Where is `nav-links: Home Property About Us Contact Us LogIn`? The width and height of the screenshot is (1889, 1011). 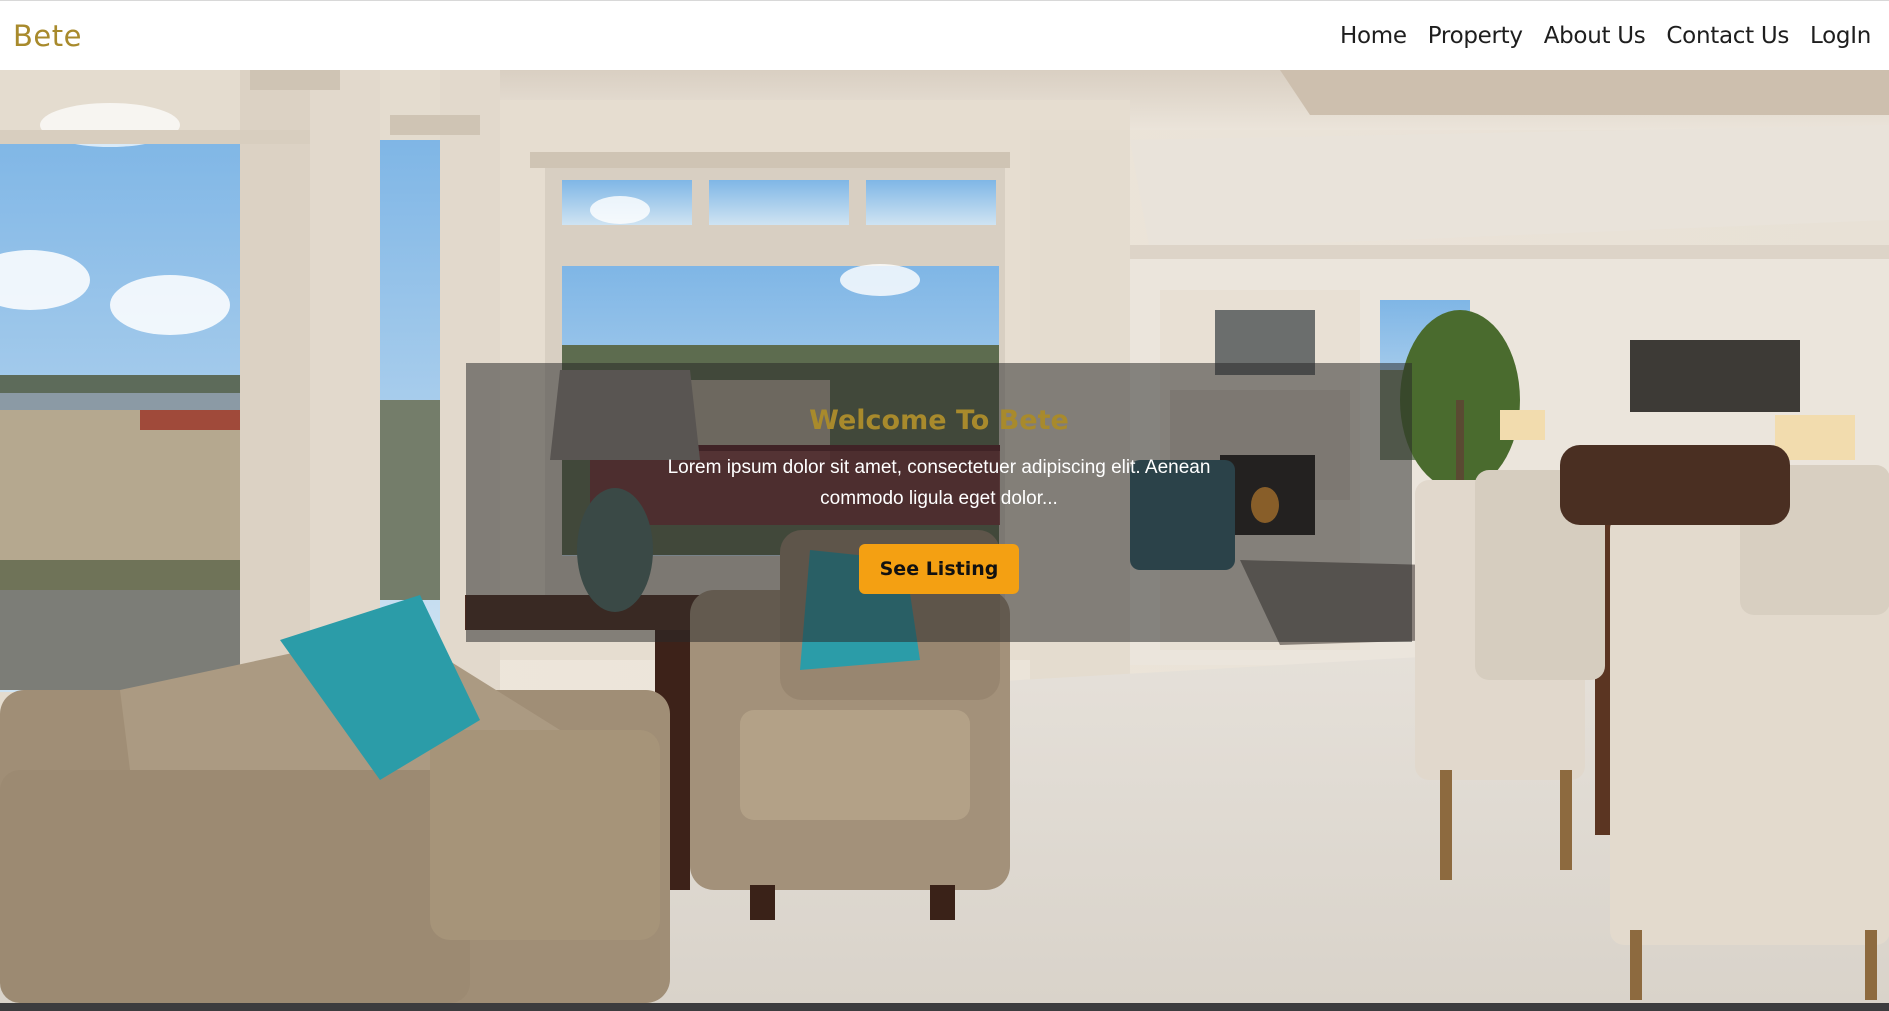
nav-links: Home Property About Us Contact Us LogIn is located at coordinates (1605, 36).